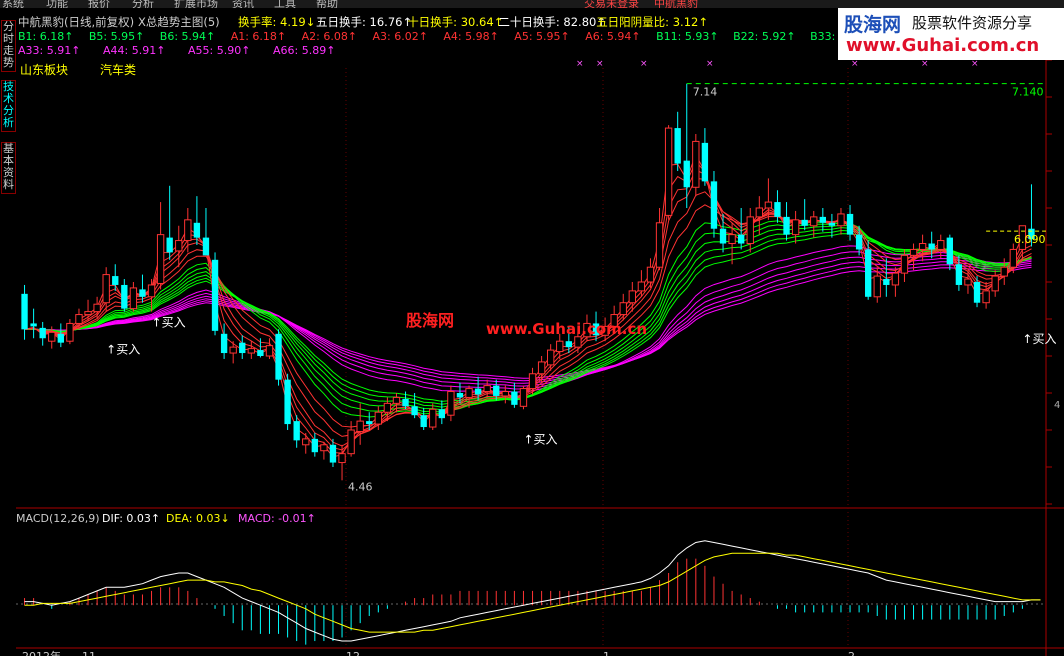  Describe the element at coordinates (676, 4) in the screenshot. I see `stock-name-menu: 中航黑豹` at that location.